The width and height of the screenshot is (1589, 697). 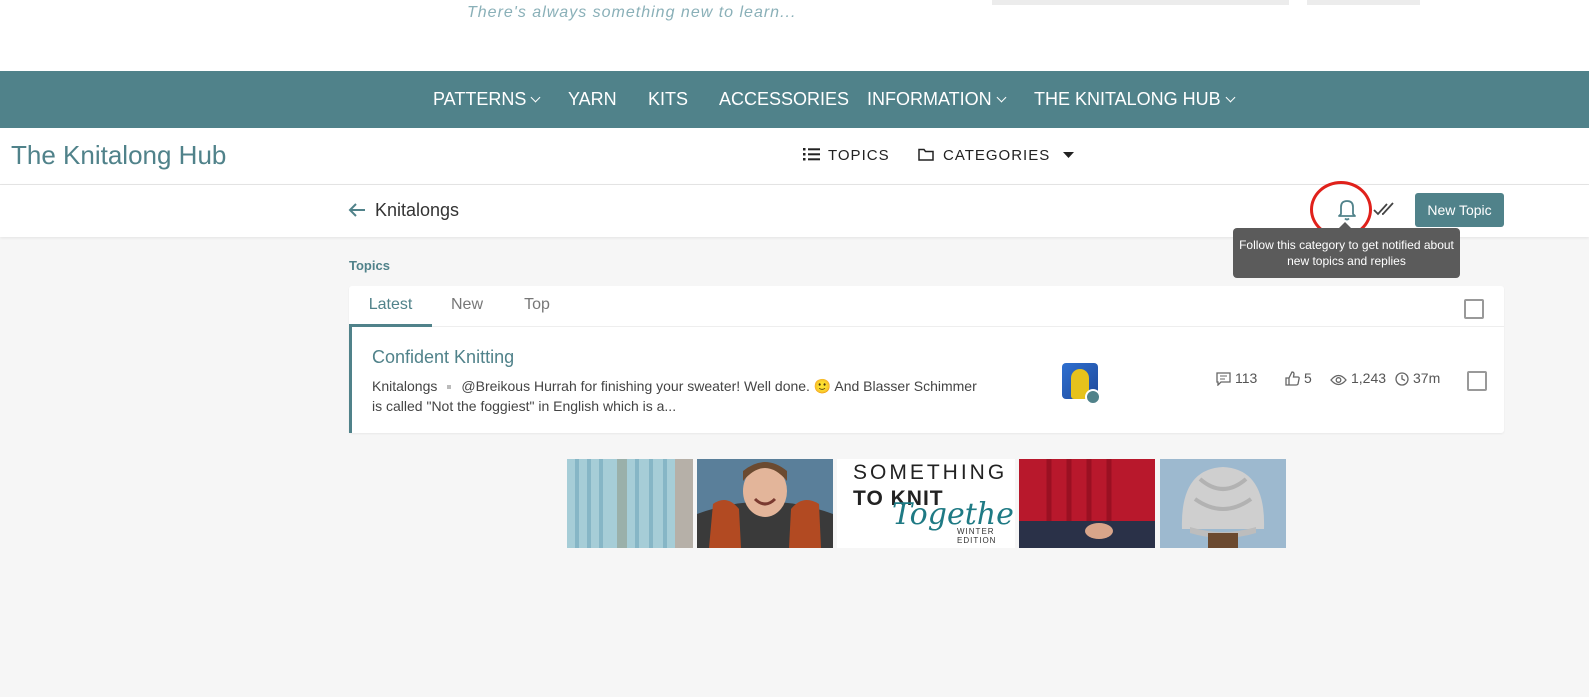 I want to click on categories-label: CATEGORIES, so click(x=997, y=155).